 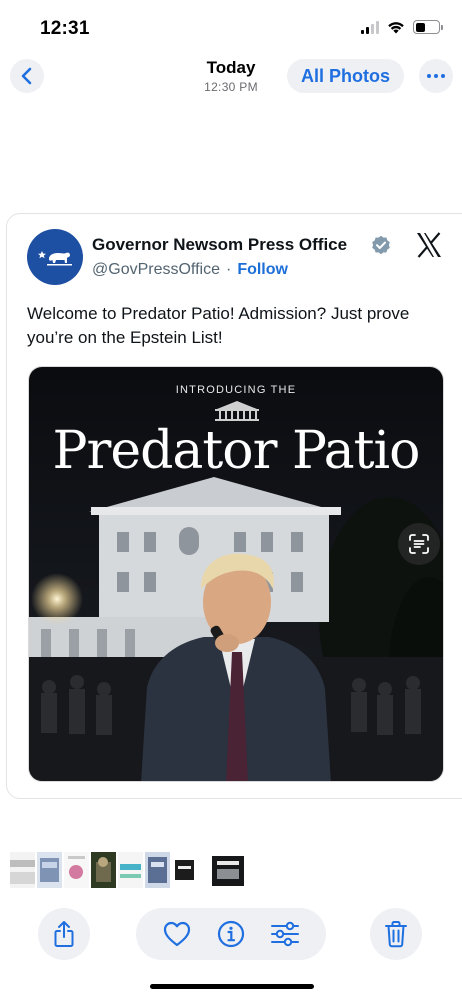 I want to click on photo-thumbnail-selected, so click(x=228, y=870).